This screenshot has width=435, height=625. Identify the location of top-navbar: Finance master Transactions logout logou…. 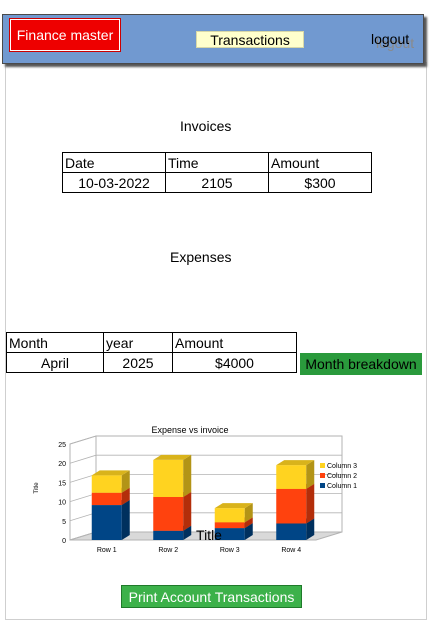
(213, 39).